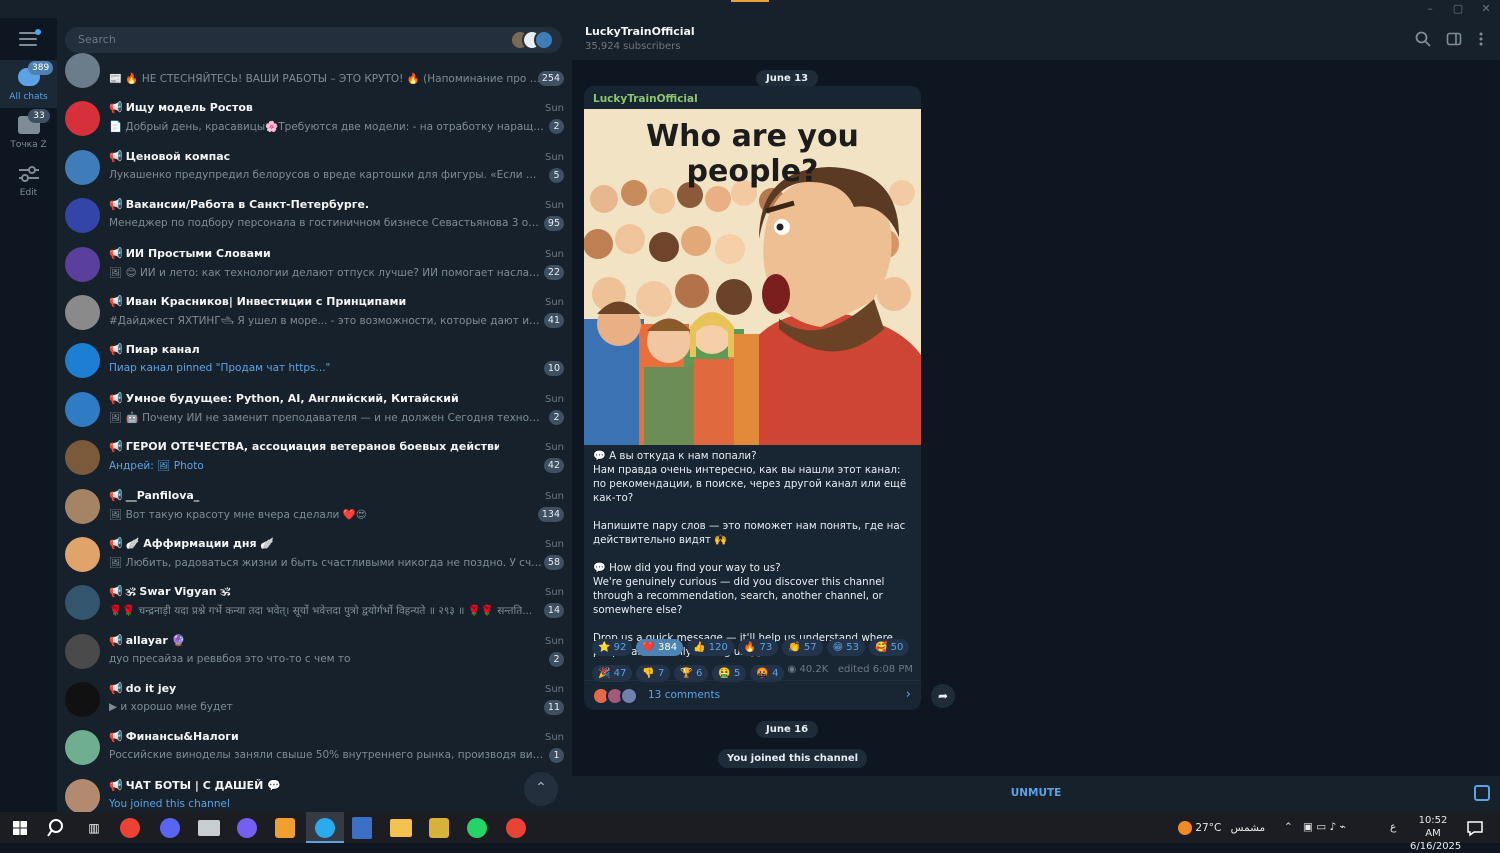 The width and height of the screenshot is (1500, 853). What do you see at coordinates (838, 647) in the screenshot?
I see `reaction-emoji: 😁` at bounding box center [838, 647].